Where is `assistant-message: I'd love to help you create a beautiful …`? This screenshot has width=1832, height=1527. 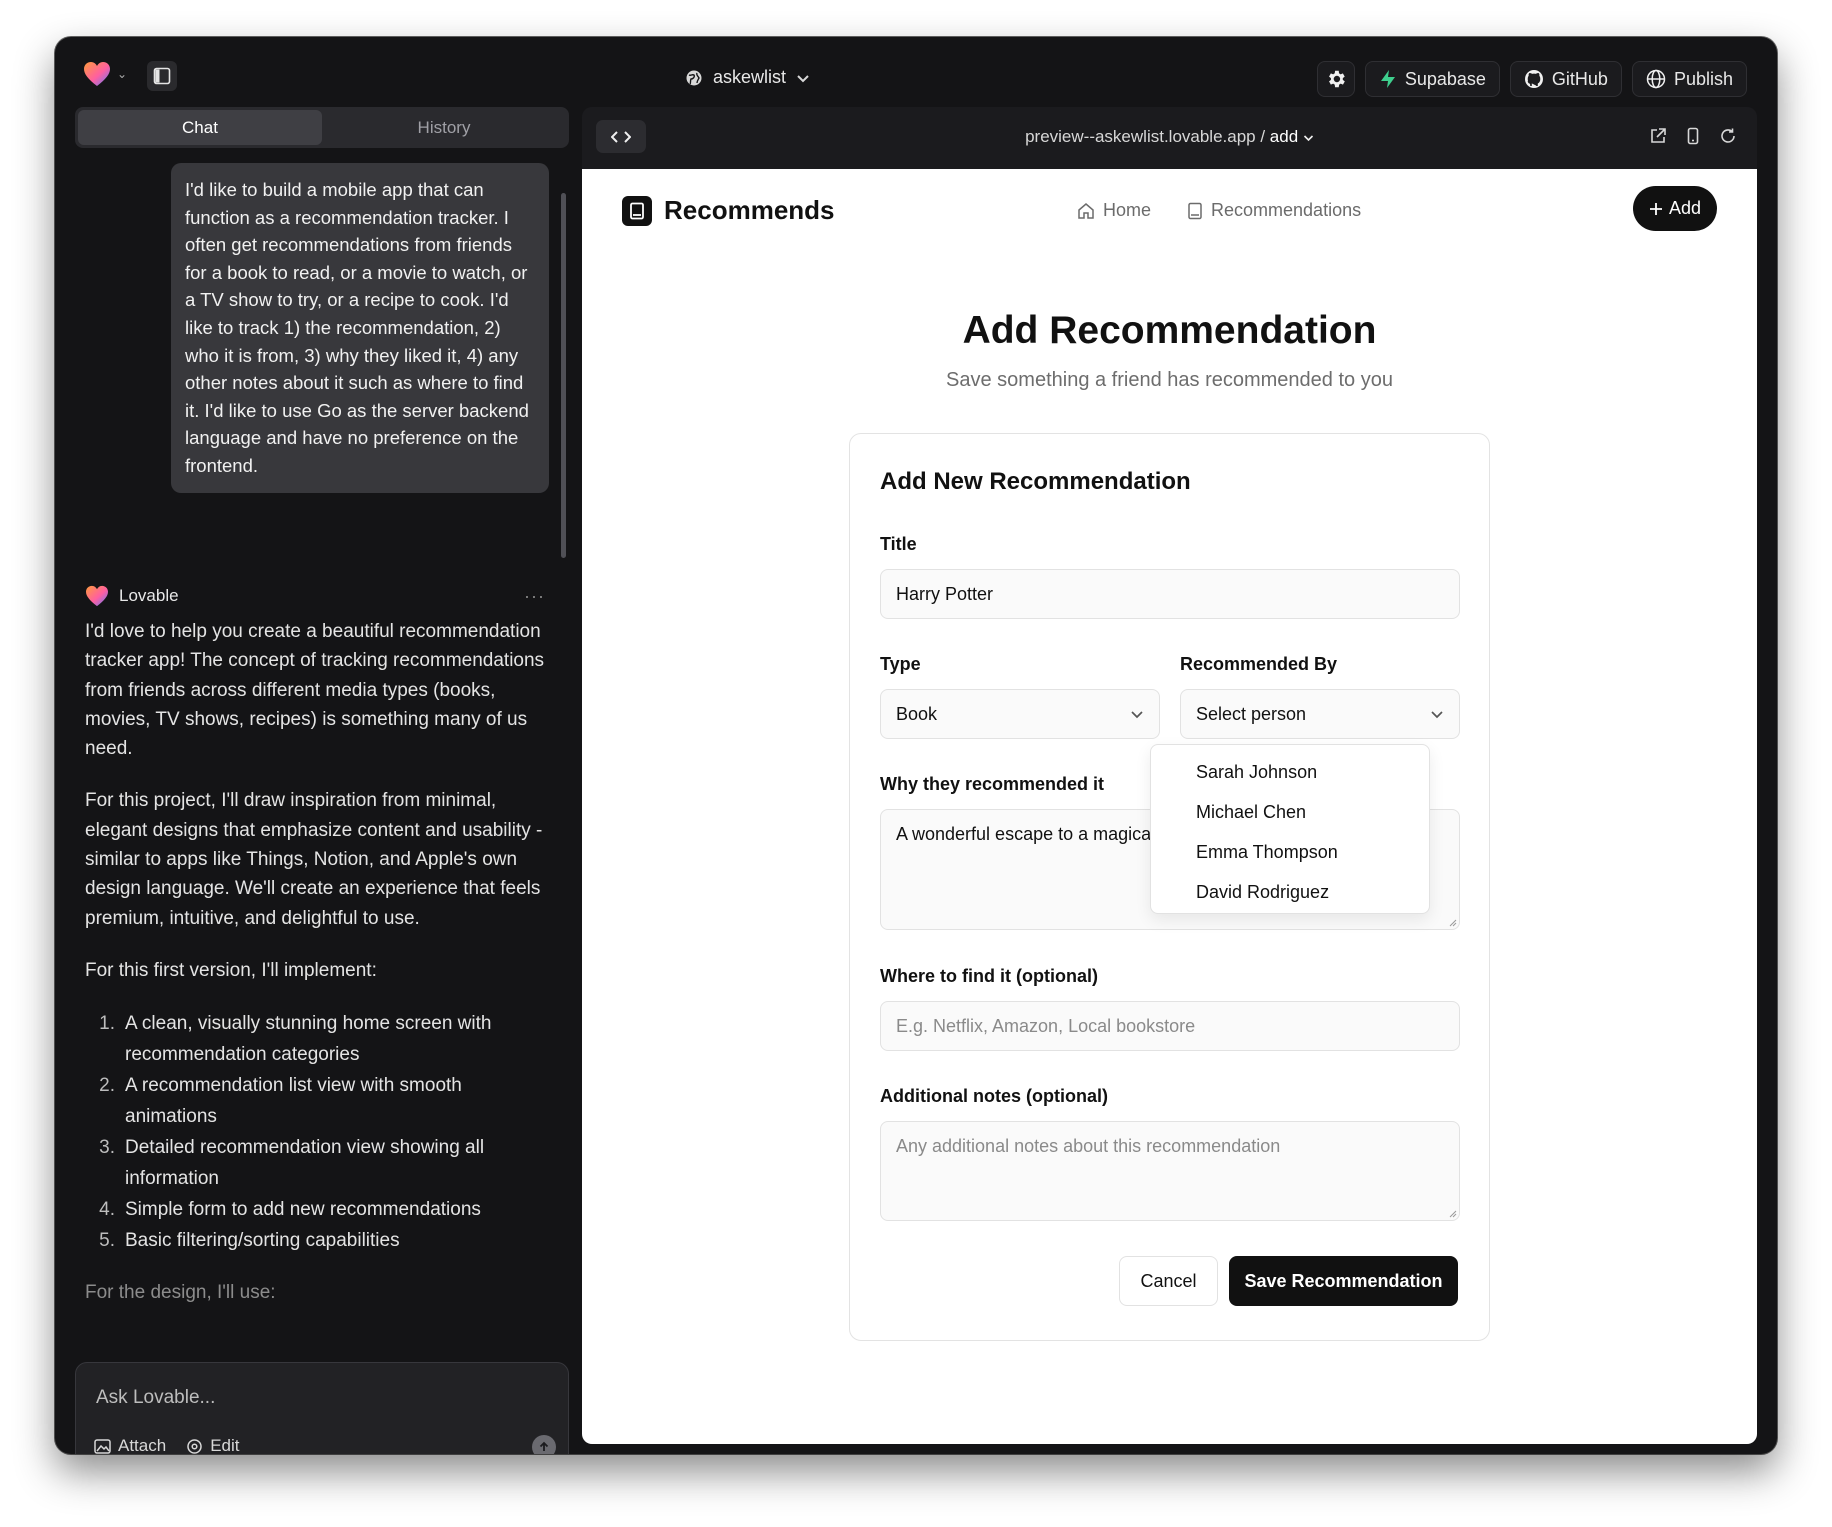
assistant-message: I'd love to help you create a beautiful … is located at coordinates (316, 974).